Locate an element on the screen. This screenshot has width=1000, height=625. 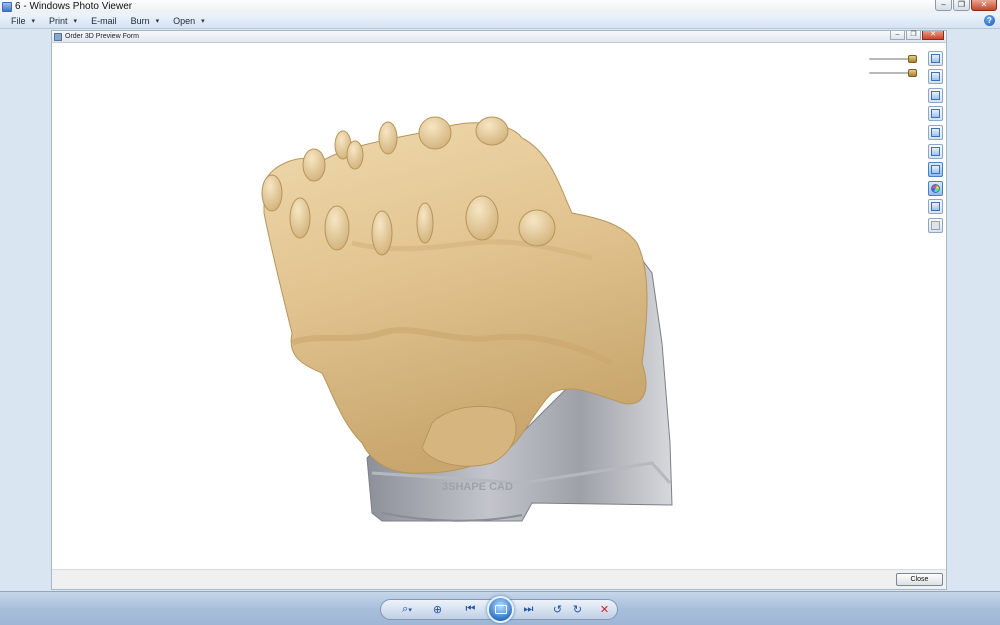
menu-file-label: File is located at coordinates (18, 20).